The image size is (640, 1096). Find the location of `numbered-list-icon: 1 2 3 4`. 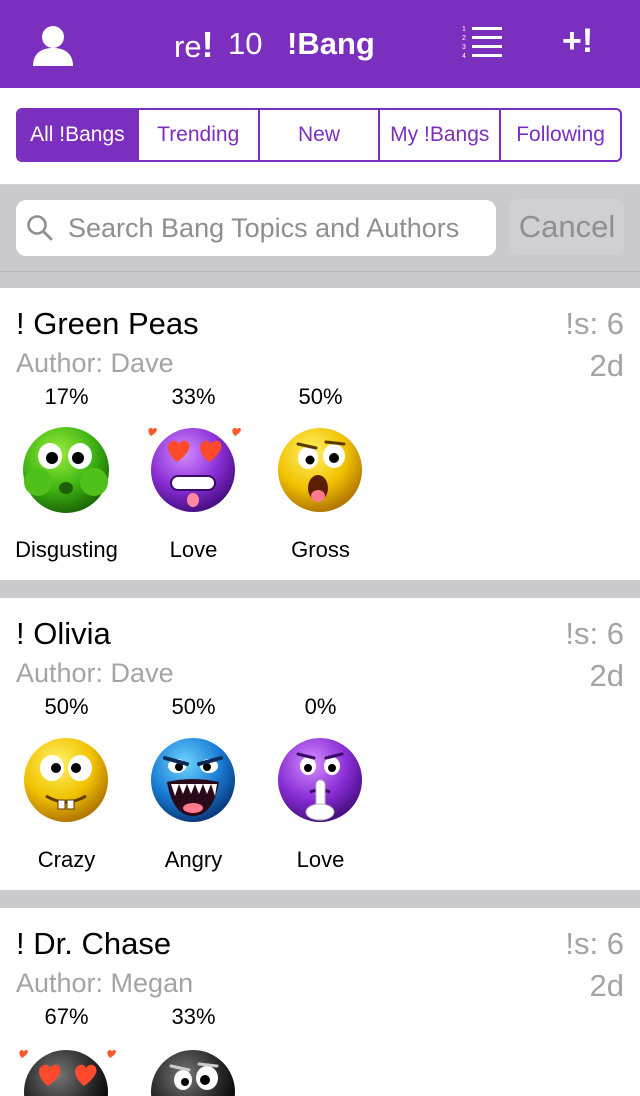

numbered-list-icon: 1 2 3 4 is located at coordinates (482, 42).